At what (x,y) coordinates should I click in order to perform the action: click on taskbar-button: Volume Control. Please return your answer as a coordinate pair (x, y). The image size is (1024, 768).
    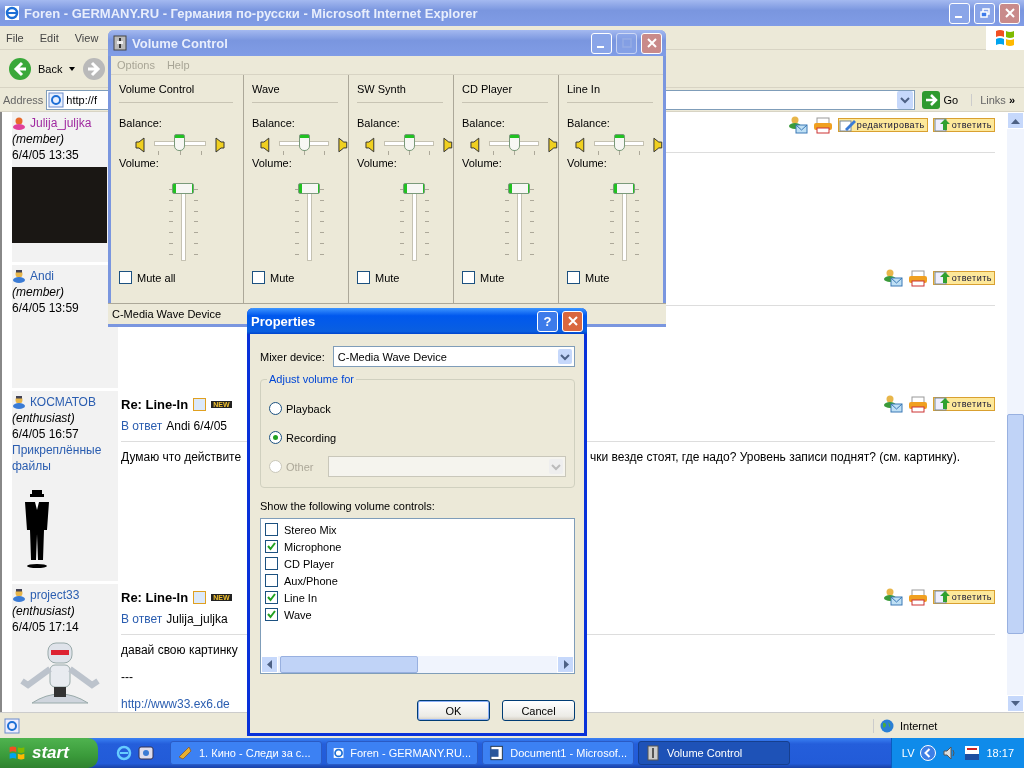
    Looking at the image, I should click on (714, 753).